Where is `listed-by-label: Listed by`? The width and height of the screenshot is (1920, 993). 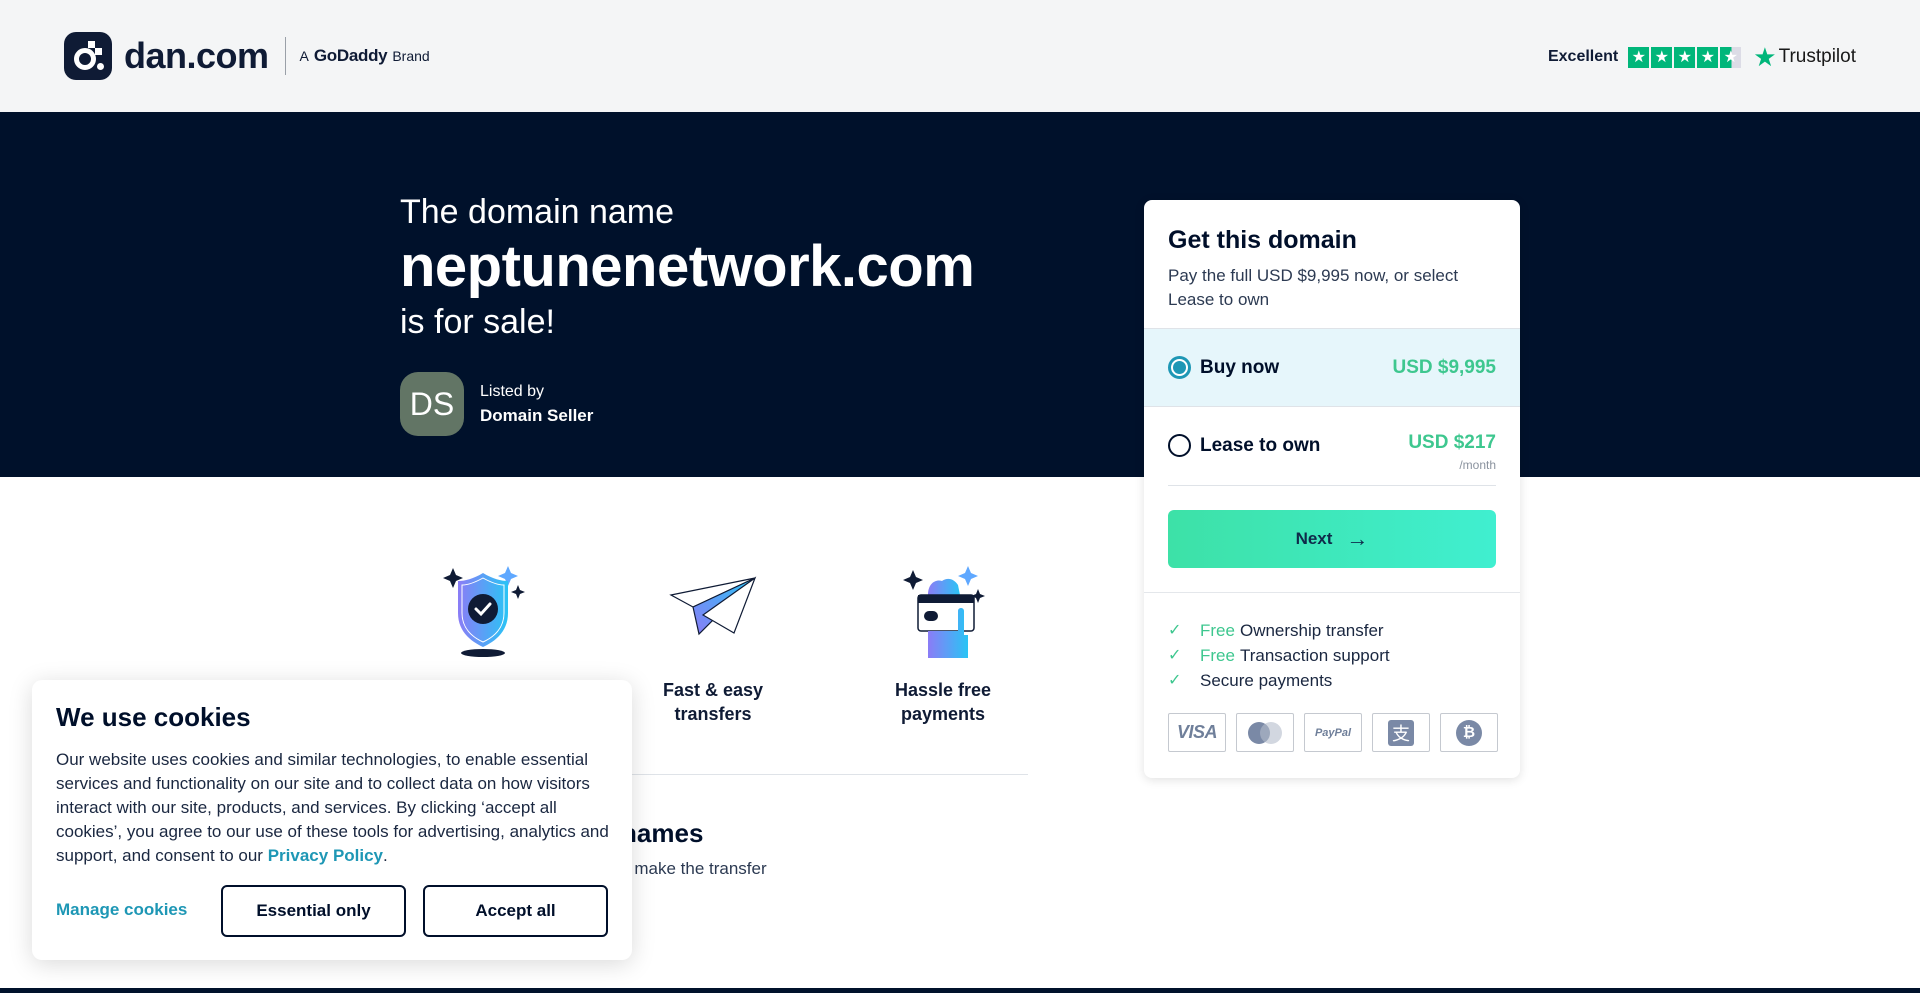
listed-by-label: Listed by is located at coordinates (512, 391).